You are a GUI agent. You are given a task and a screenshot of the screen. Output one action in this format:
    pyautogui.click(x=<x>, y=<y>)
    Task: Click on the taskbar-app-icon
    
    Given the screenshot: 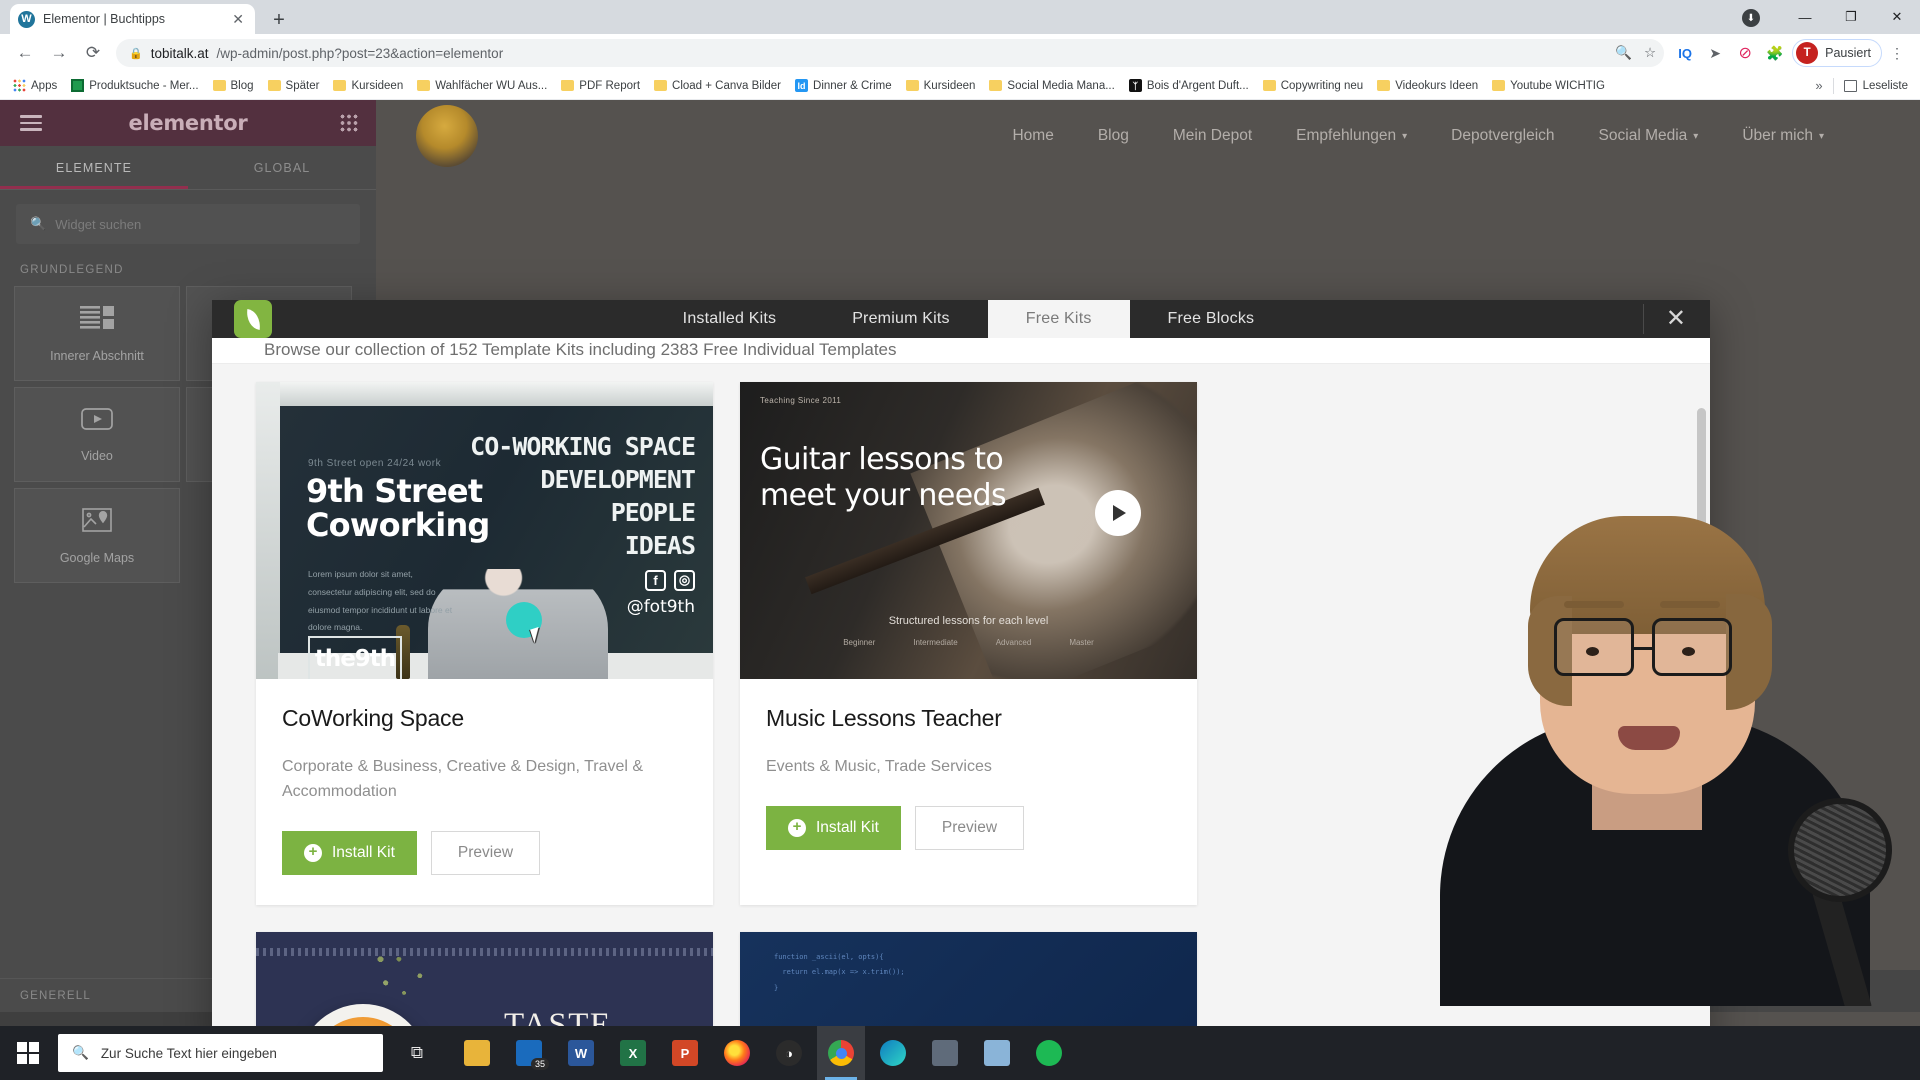 What is the action you would take?
    pyautogui.click(x=997, y=1053)
    